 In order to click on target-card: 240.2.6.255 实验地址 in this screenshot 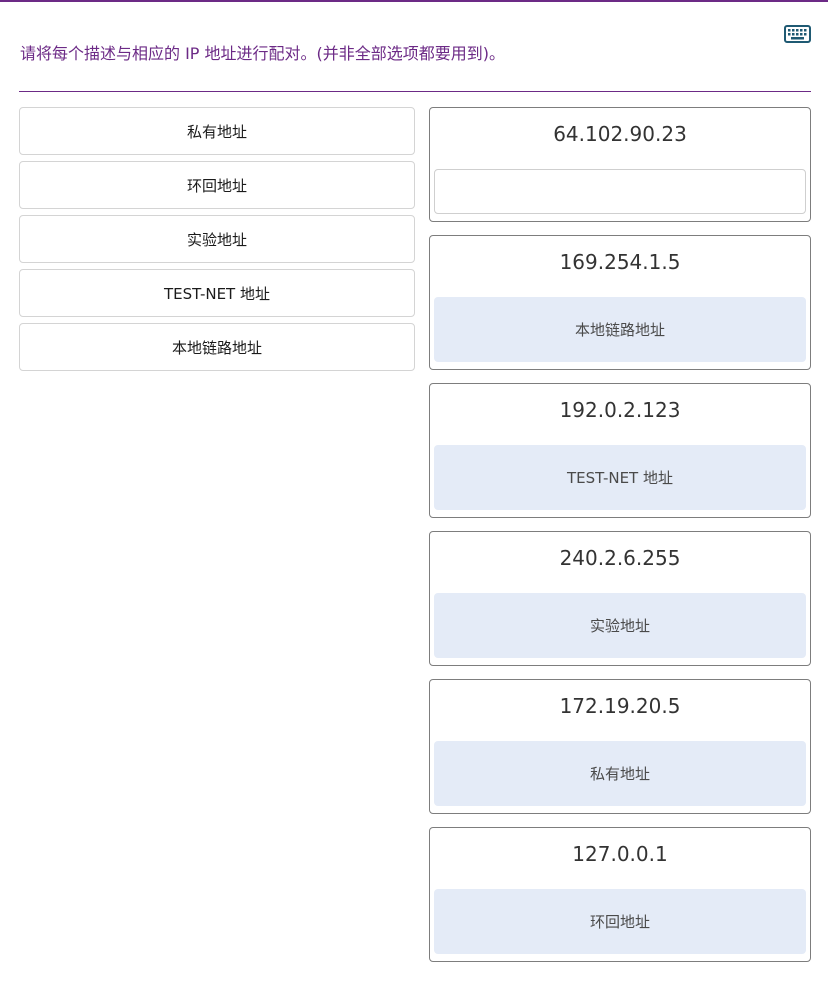, I will do `click(620, 598)`.